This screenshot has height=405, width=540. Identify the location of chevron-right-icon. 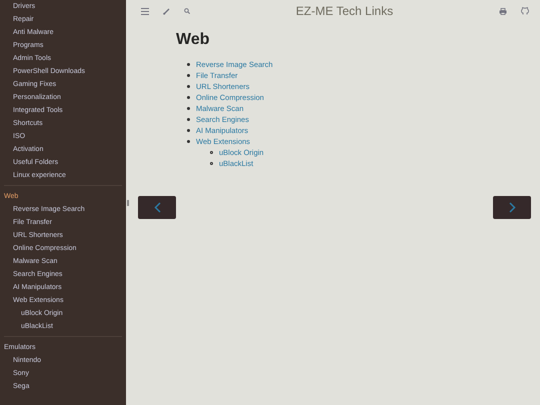
(512, 207).